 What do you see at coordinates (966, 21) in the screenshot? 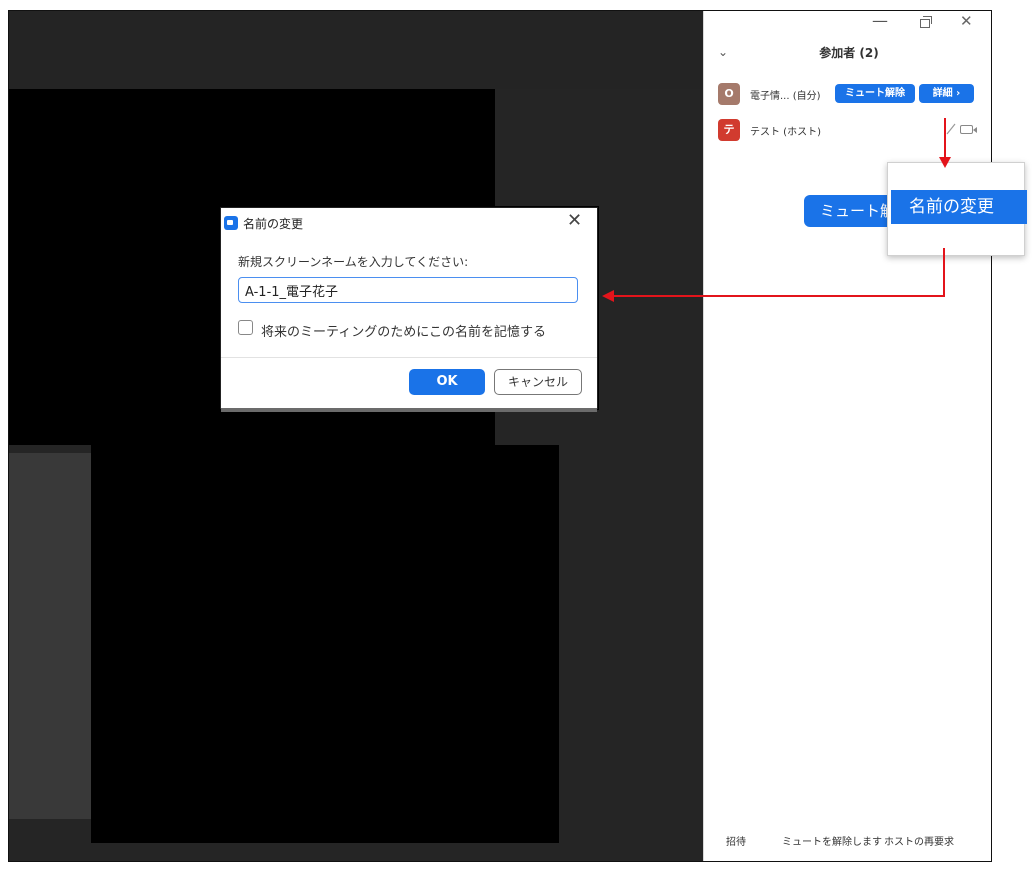
I see `close-window-icon: ✕` at bounding box center [966, 21].